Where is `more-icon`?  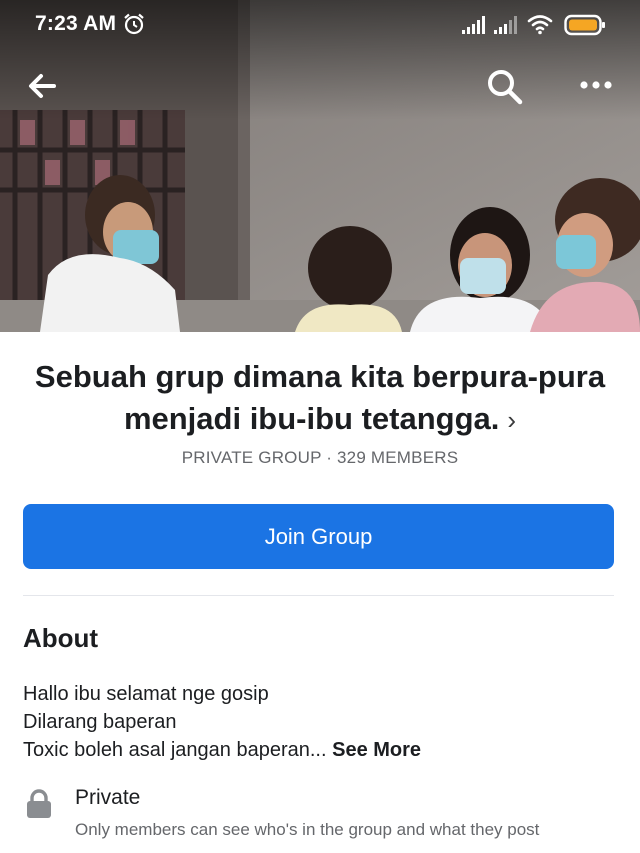 more-icon is located at coordinates (596, 85).